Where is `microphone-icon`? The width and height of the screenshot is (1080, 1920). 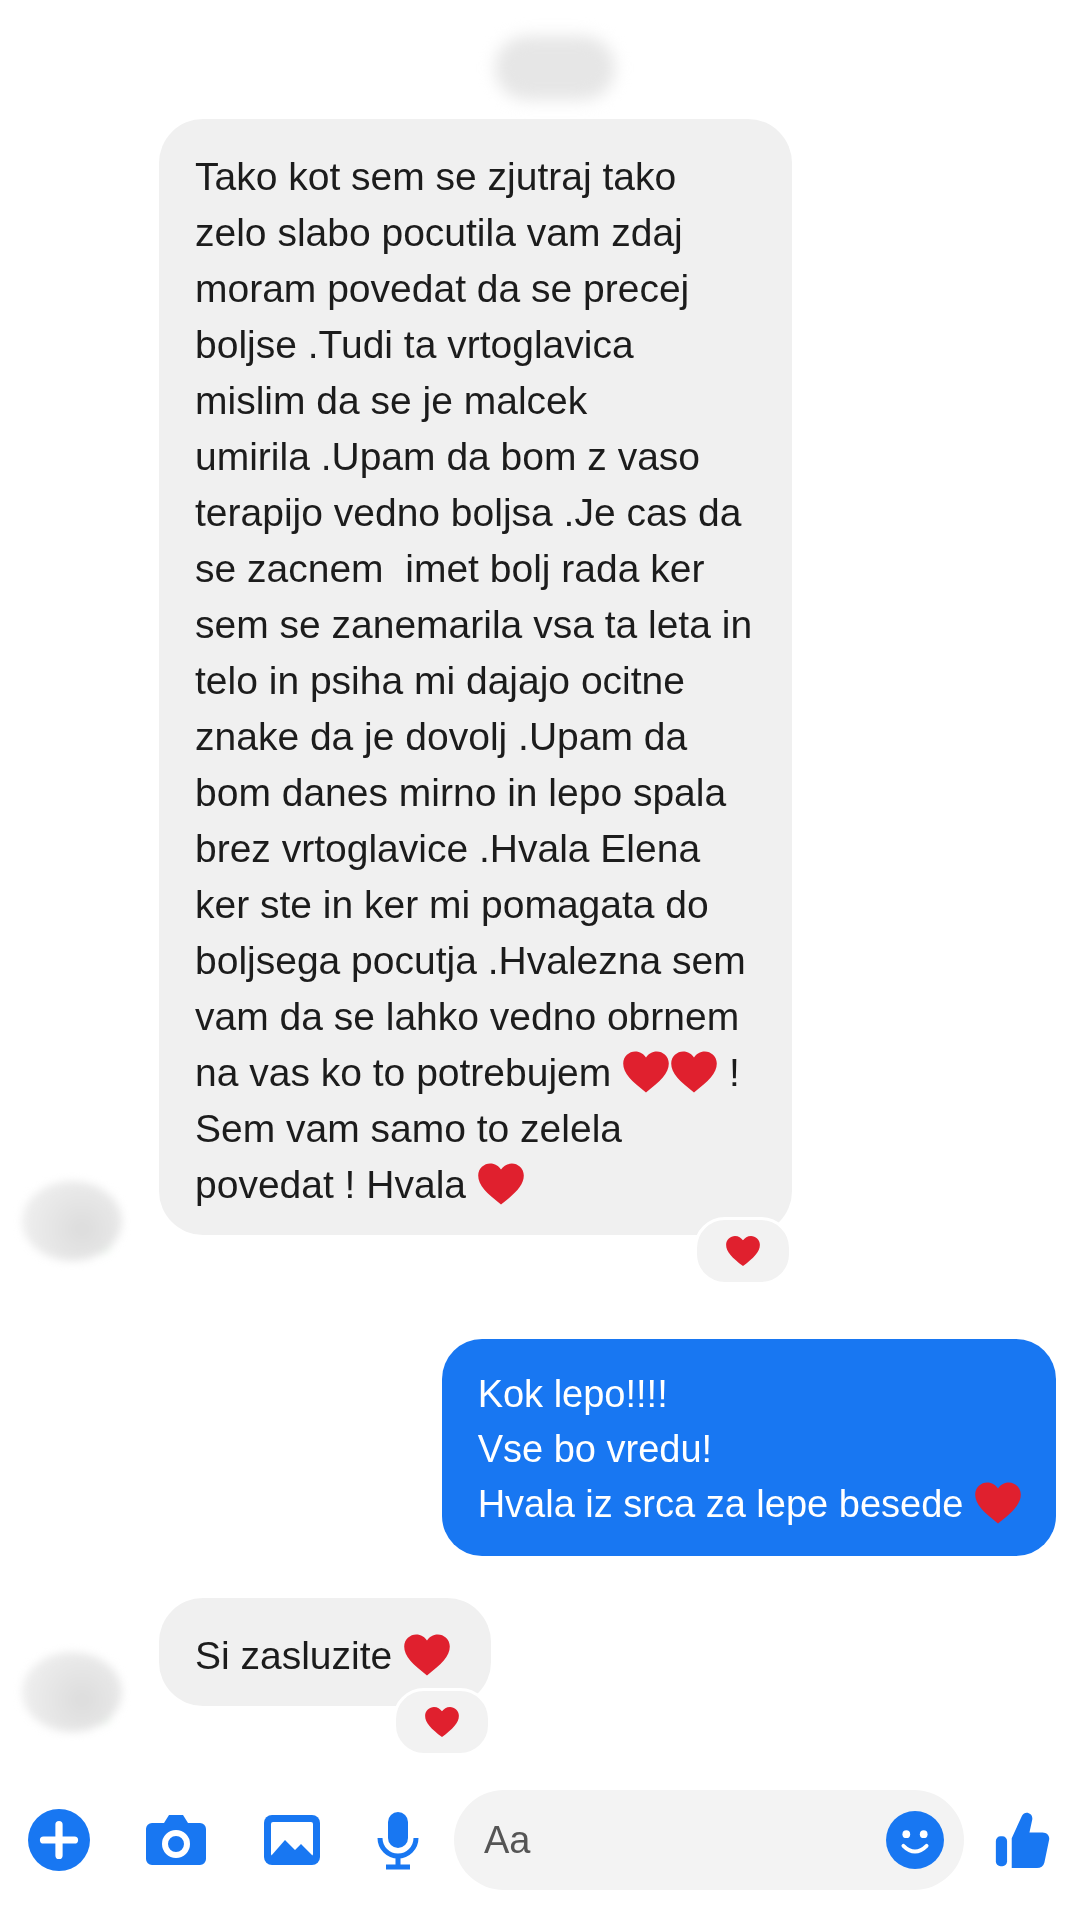
microphone-icon is located at coordinates (398, 1840).